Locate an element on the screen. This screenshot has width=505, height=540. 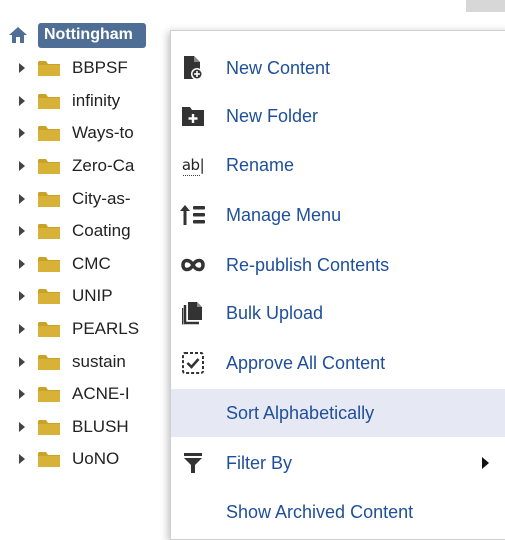
tree-item: Zero-Ca is located at coordinates (86, 166).